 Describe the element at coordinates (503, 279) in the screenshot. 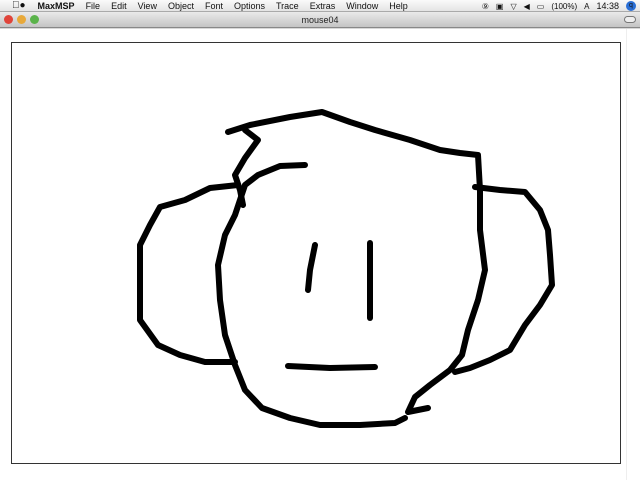

I see `right-ear-stroke` at that location.